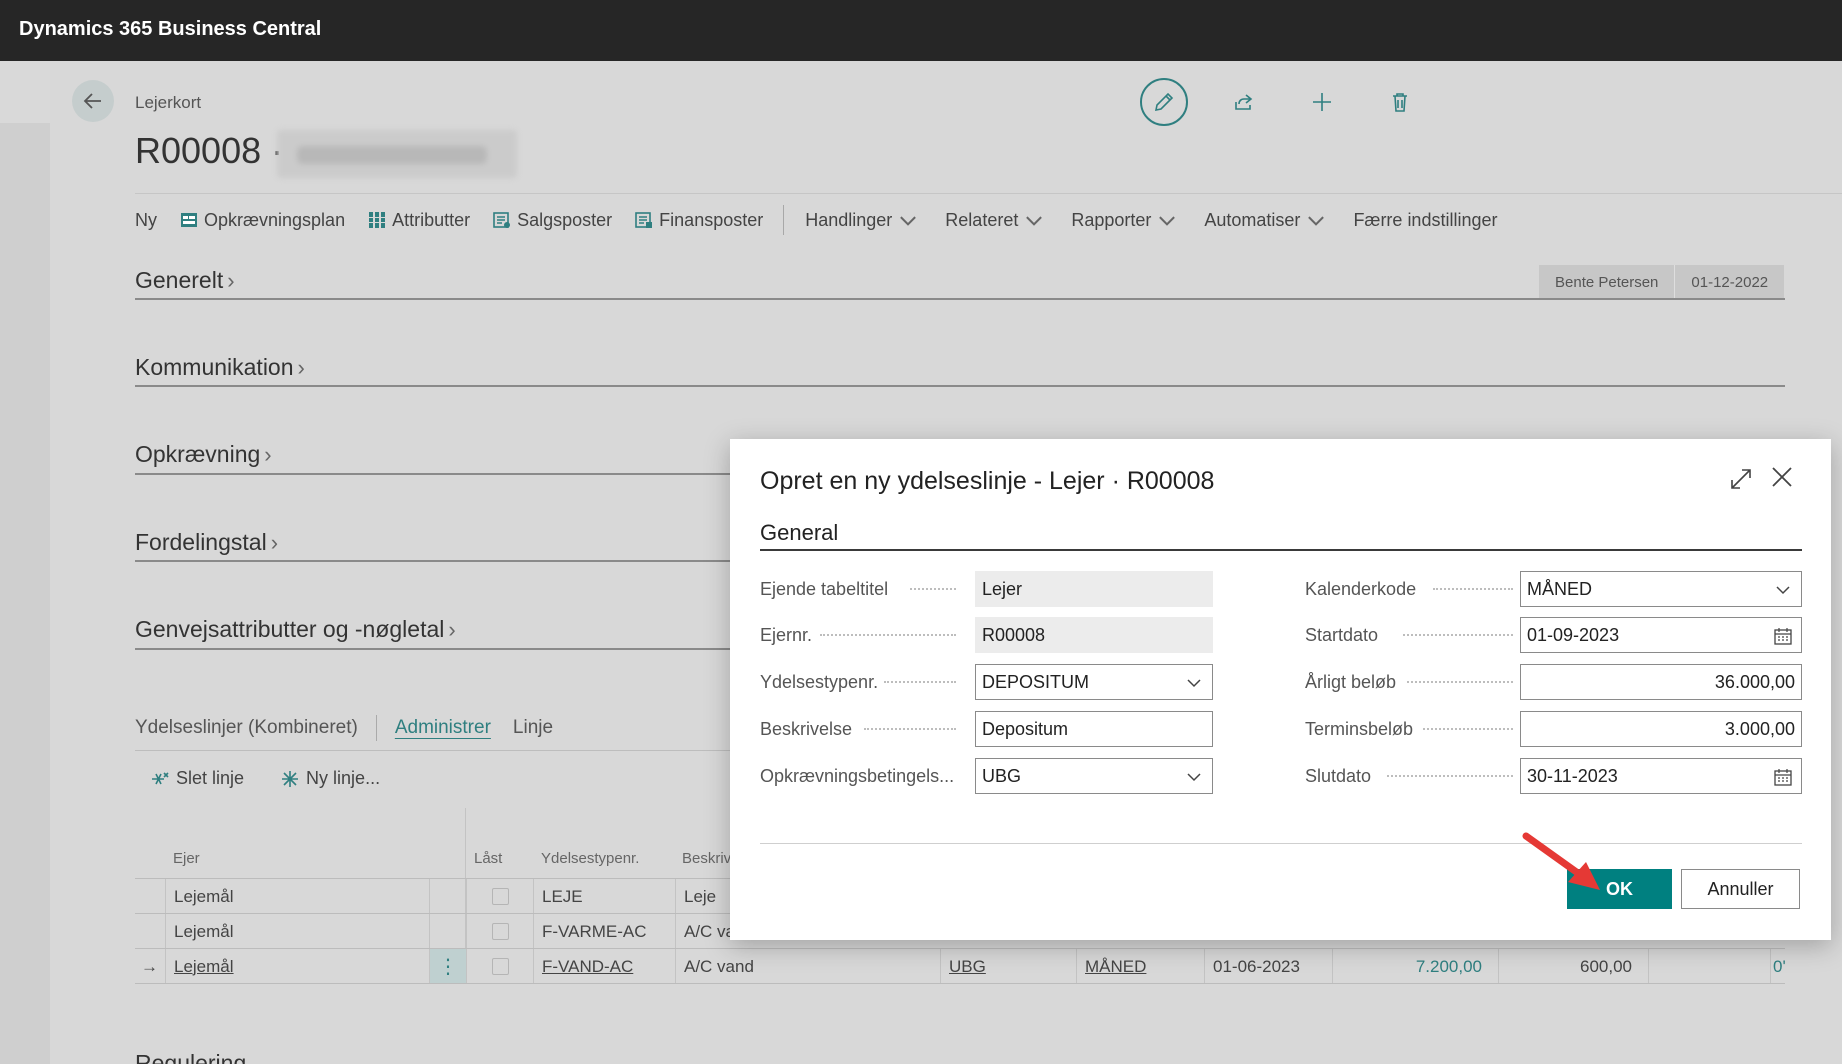  I want to click on fasttab-shortcut-attributes: Genvejsattributter og -nøgletal ›, so click(295, 629).